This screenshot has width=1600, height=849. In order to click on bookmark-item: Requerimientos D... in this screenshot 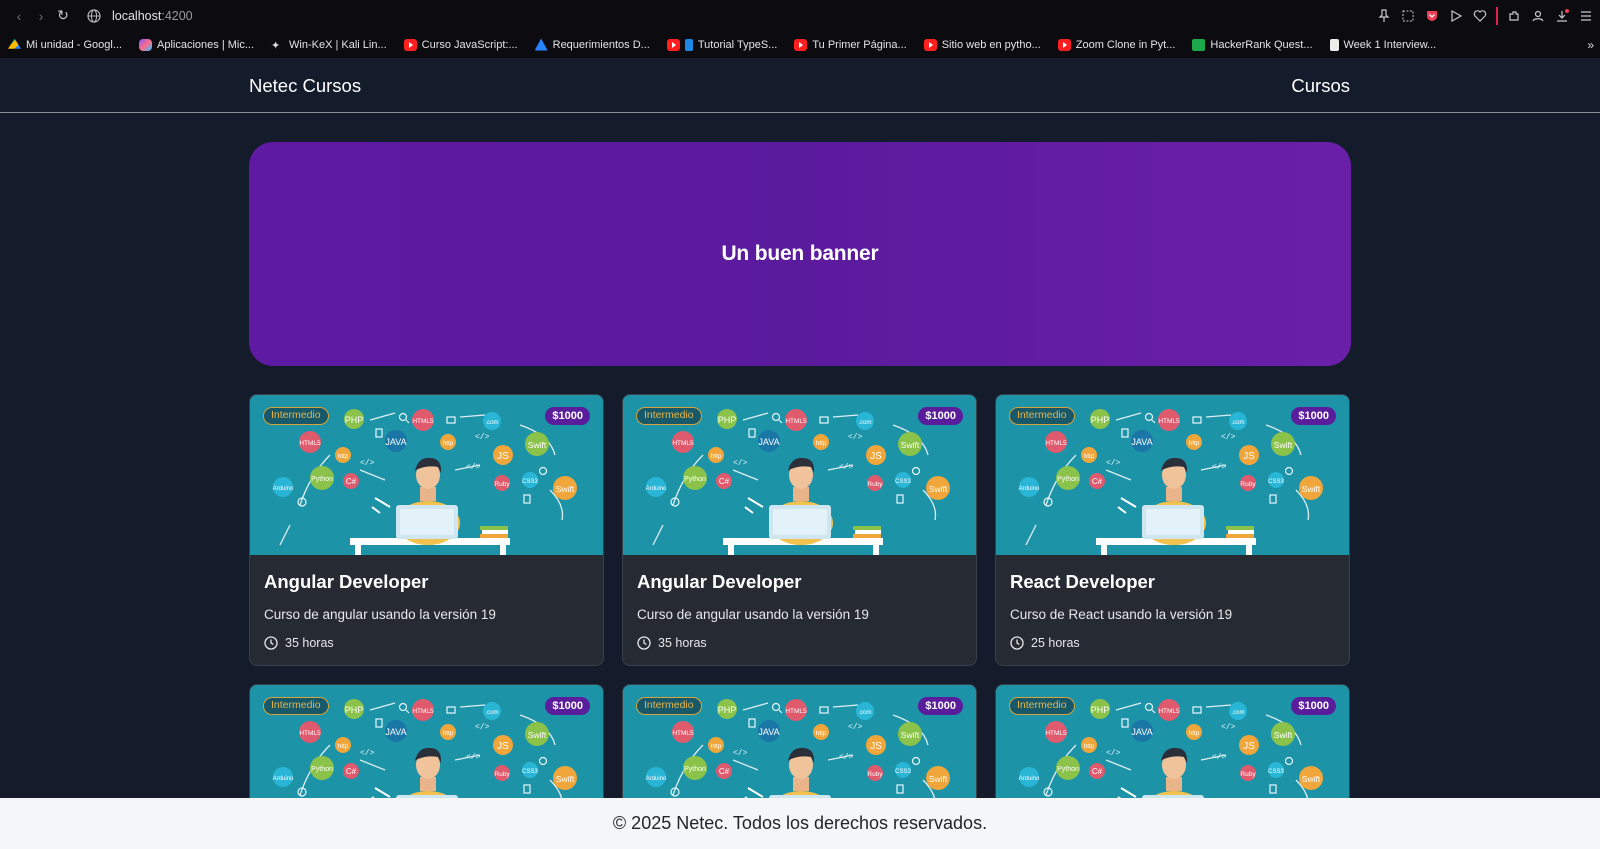, I will do `click(592, 44)`.